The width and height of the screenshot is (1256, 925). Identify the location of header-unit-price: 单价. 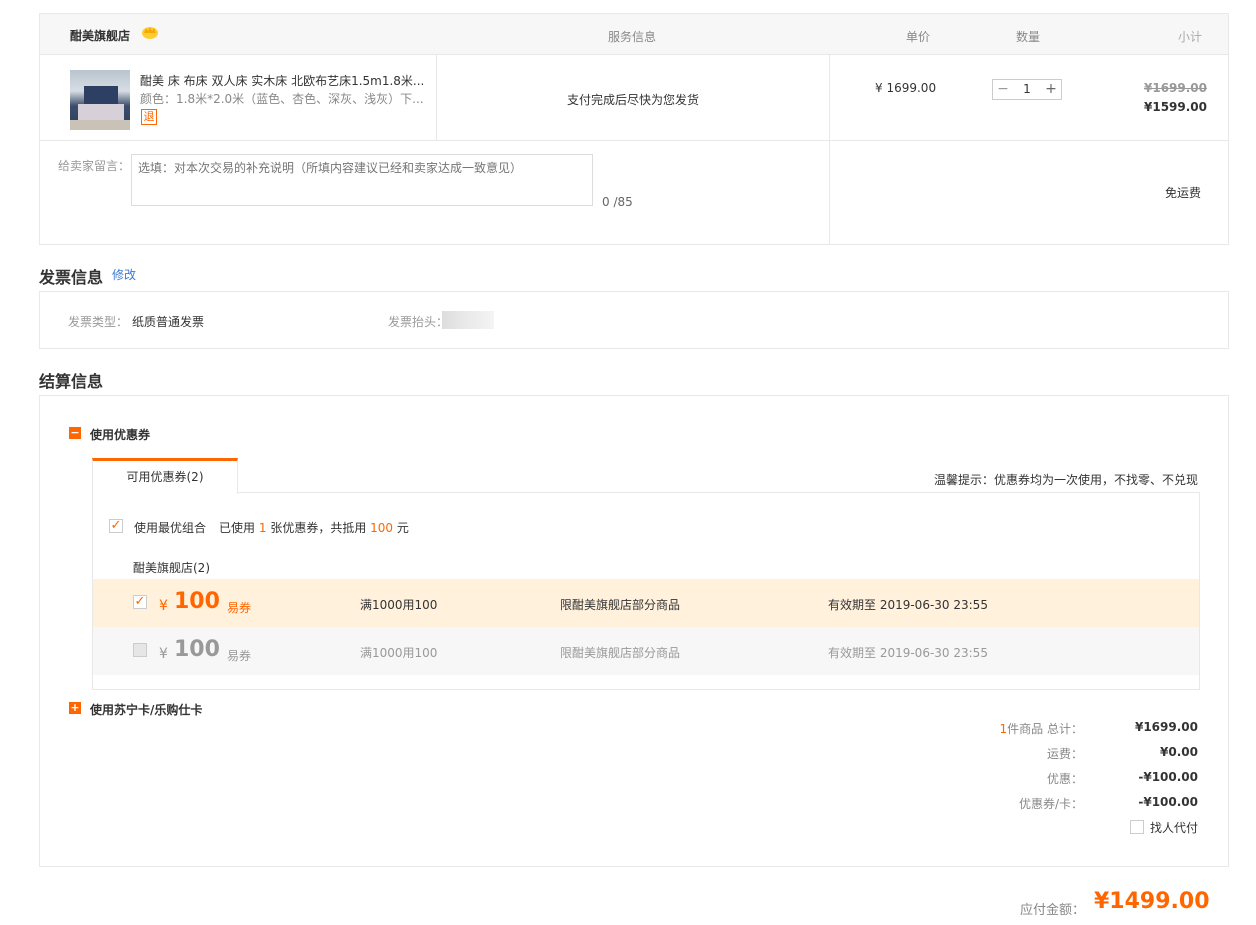
(918, 37).